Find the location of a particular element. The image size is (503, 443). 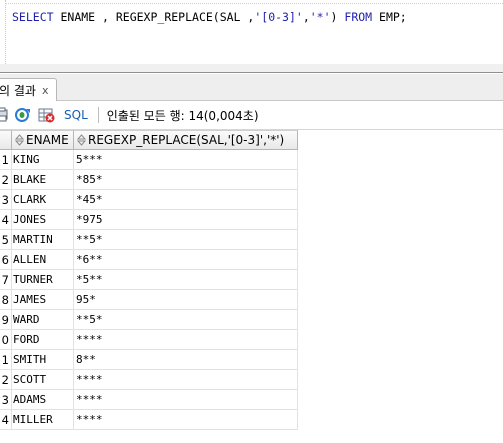

cell-ename: MARTIN is located at coordinates (43, 240).